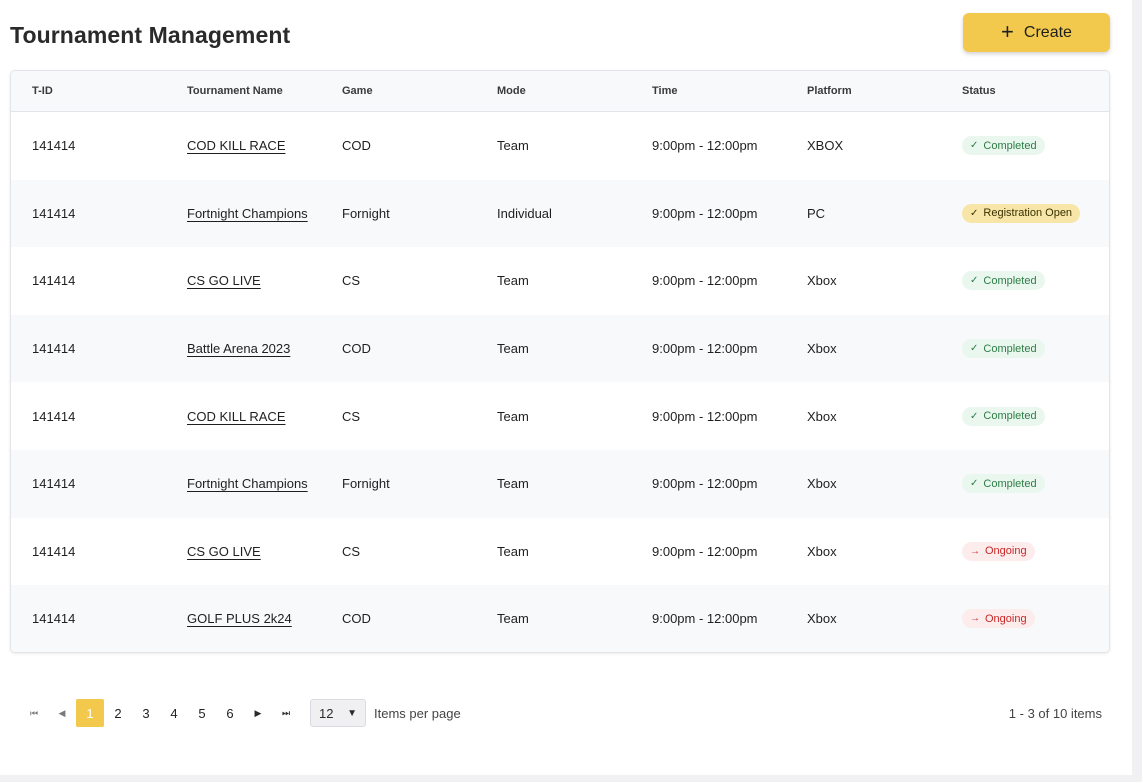  Describe the element at coordinates (286, 713) in the screenshot. I see `last-page-icon: ⏭` at that location.